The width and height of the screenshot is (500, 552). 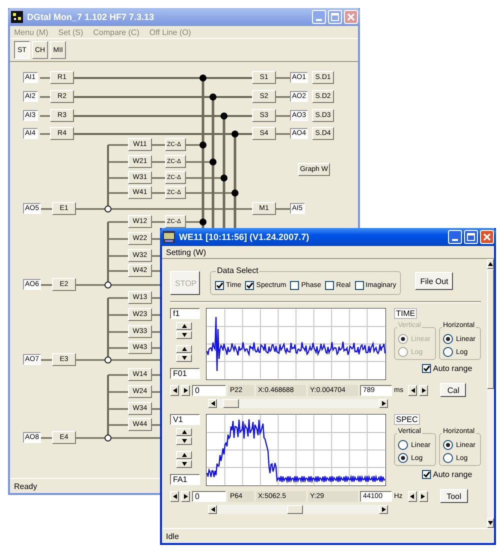 What do you see at coordinates (186, 252) in the screenshot?
I see `menu-item: Setting (W)` at bounding box center [186, 252].